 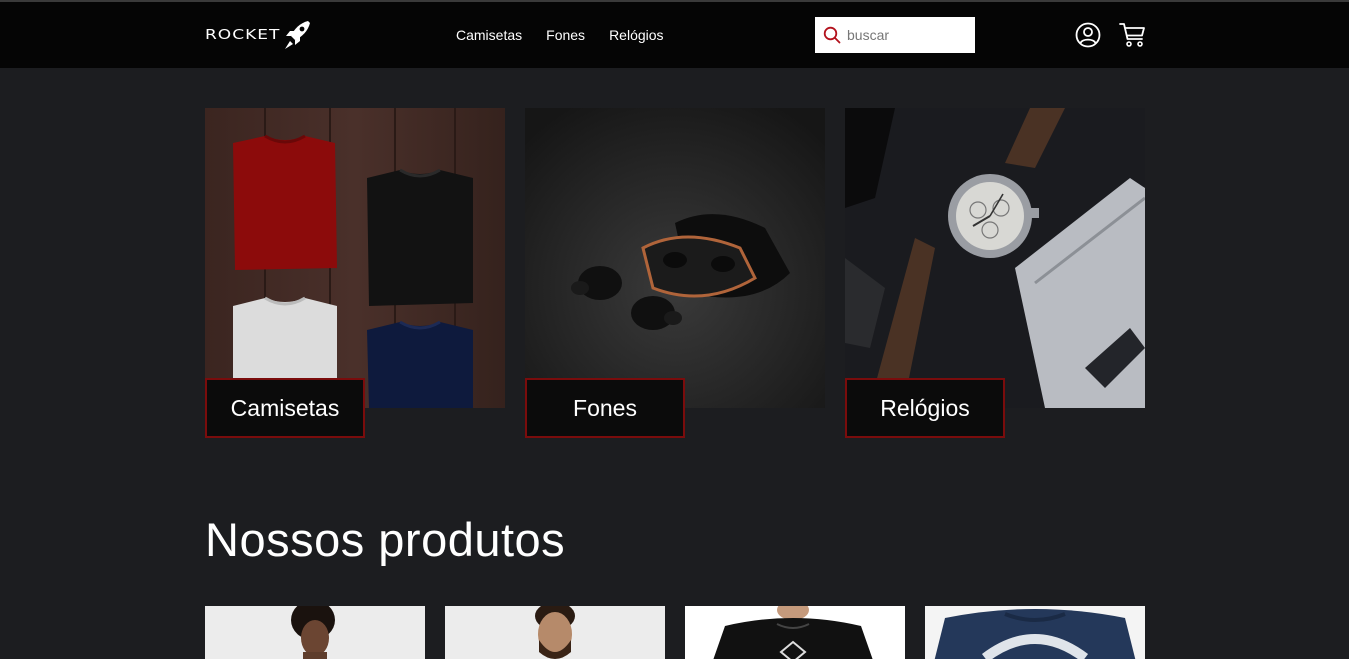 I want to click on category-label-camisetas: Camisetas, so click(x=285, y=408).